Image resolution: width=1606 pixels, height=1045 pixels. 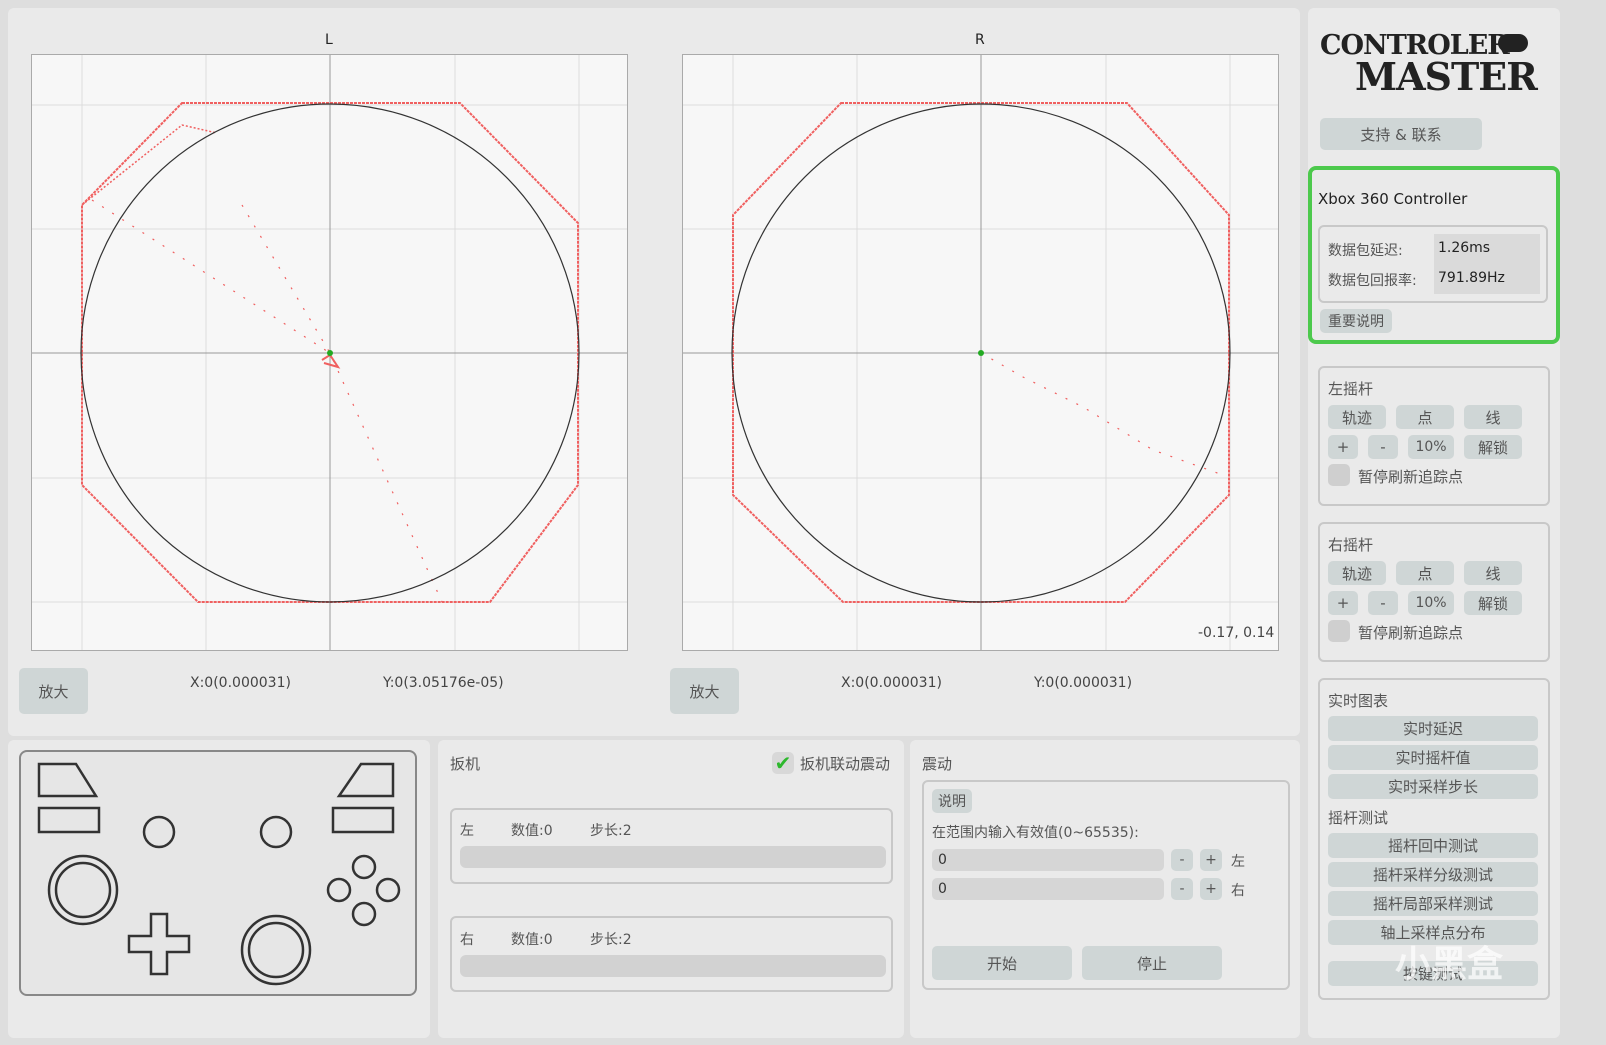 What do you see at coordinates (1083, 683) in the screenshot?
I see `right-y-readout: Y:0(0.000031)` at bounding box center [1083, 683].